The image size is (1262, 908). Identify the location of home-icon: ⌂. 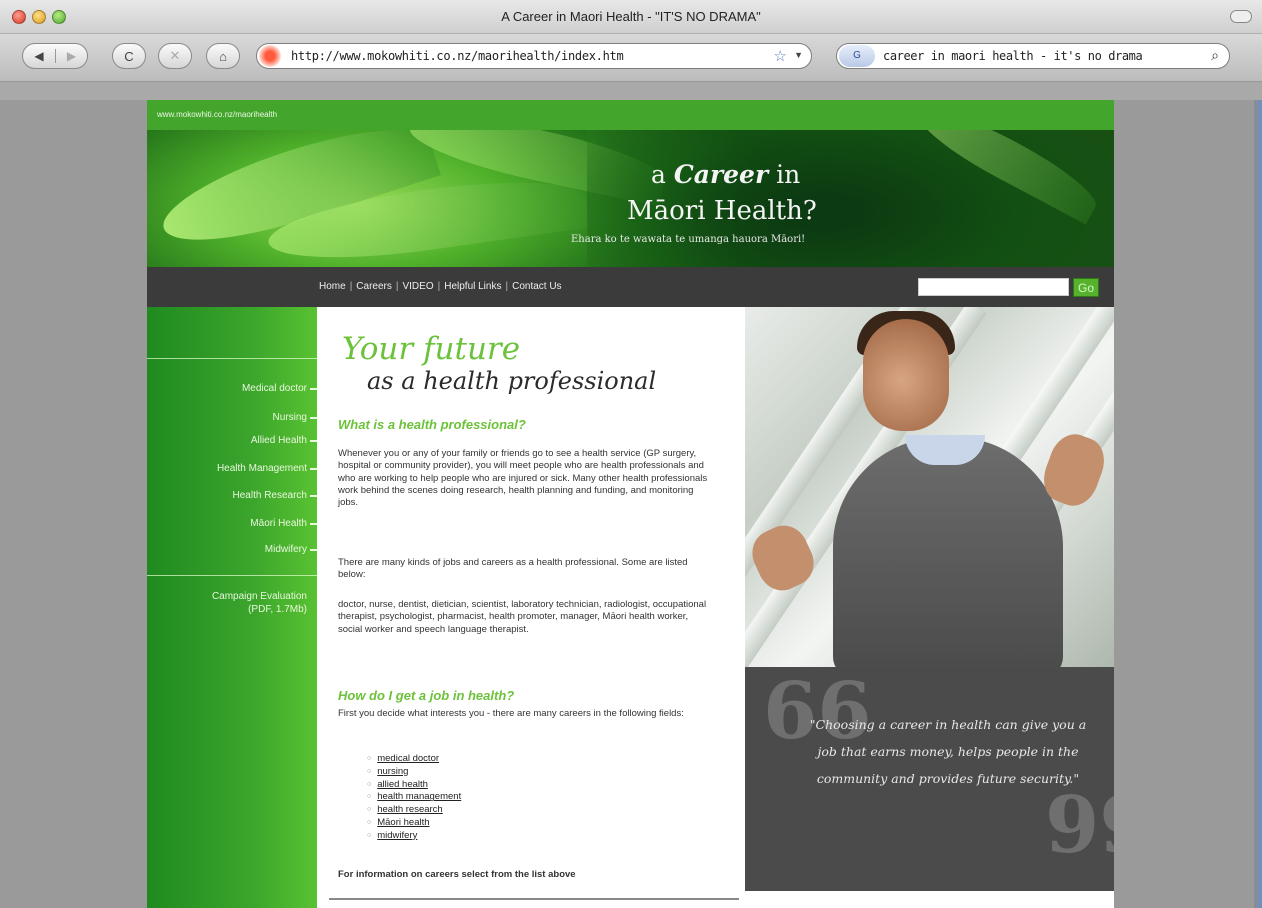
(223, 56).